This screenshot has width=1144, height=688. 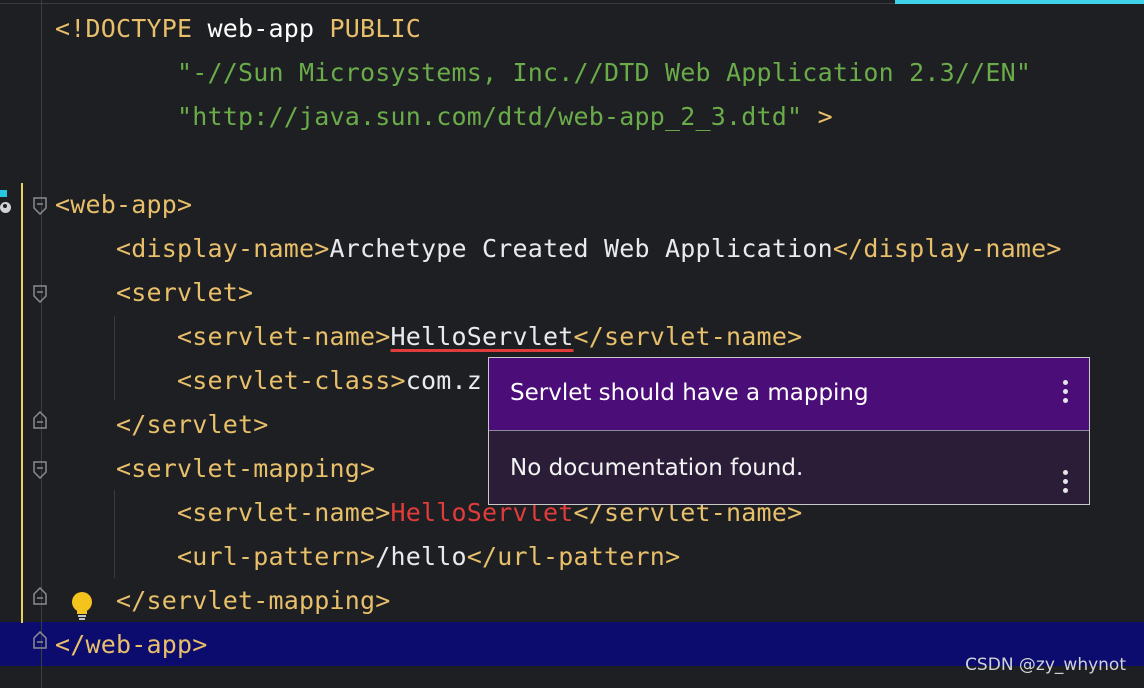 I want to click on watermark: CSDN @zy_whynot, so click(x=1045, y=665).